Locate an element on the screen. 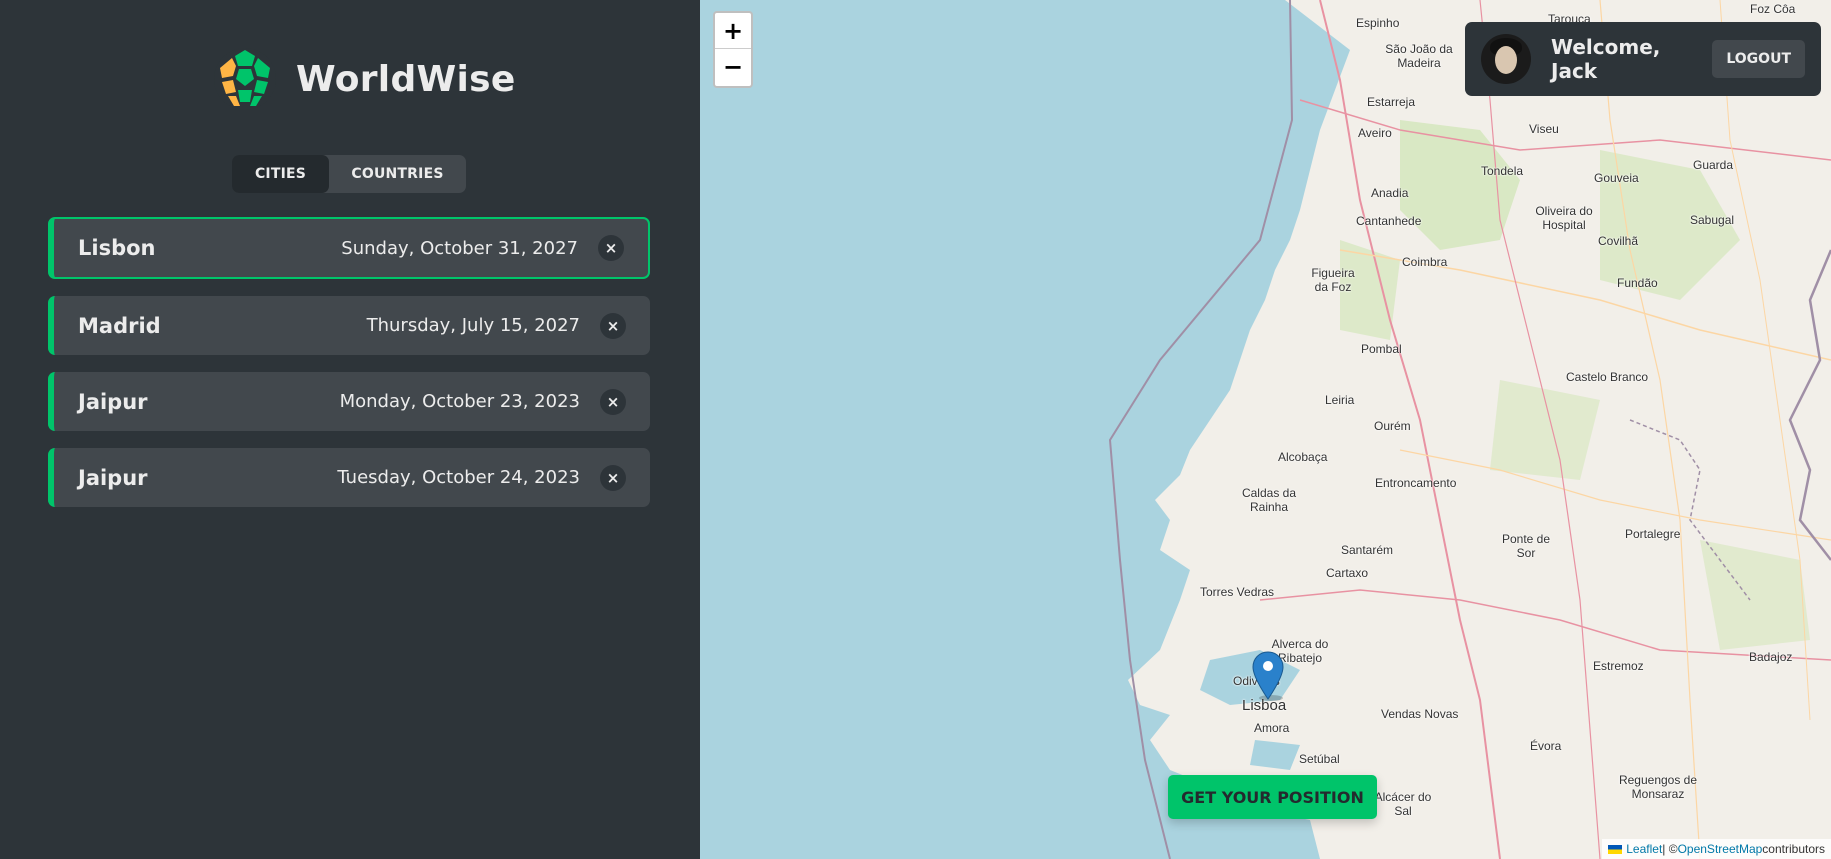 The height and width of the screenshot is (859, 1831). map-label: Tondela is located at coordinates (1502, 171).